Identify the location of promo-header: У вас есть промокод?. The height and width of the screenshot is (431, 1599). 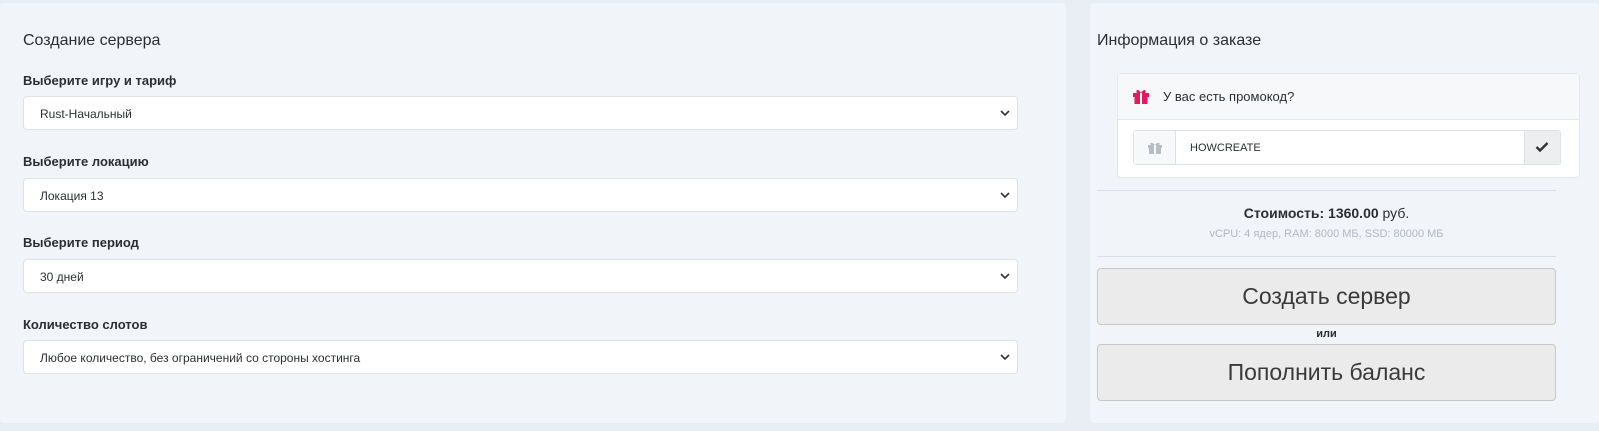
(1348, 97).